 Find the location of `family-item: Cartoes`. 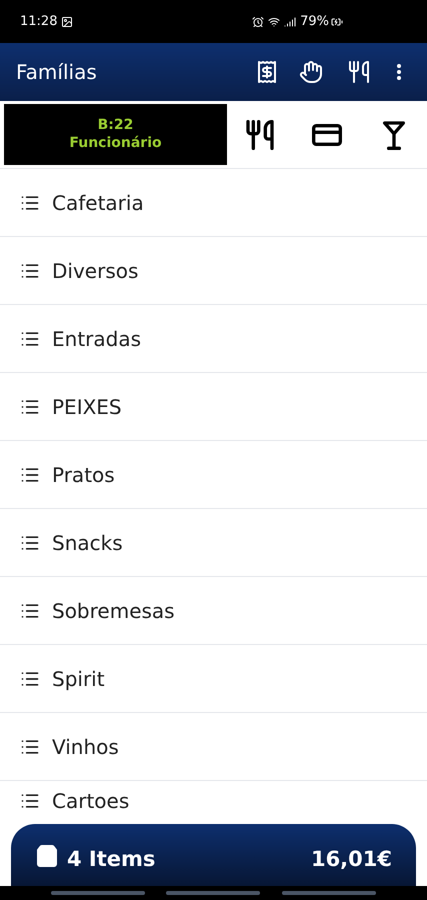

family-item: Cartoes is located at coordinates (213, 801).